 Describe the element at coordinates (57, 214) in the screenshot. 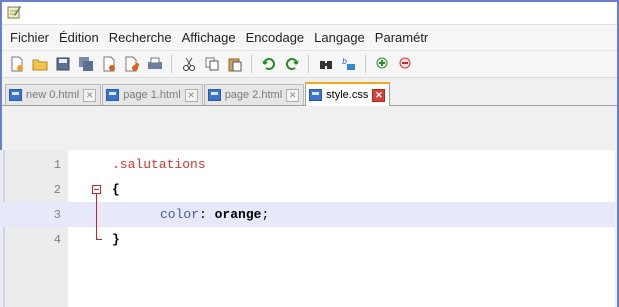

I see `line-number: 3` at that location.